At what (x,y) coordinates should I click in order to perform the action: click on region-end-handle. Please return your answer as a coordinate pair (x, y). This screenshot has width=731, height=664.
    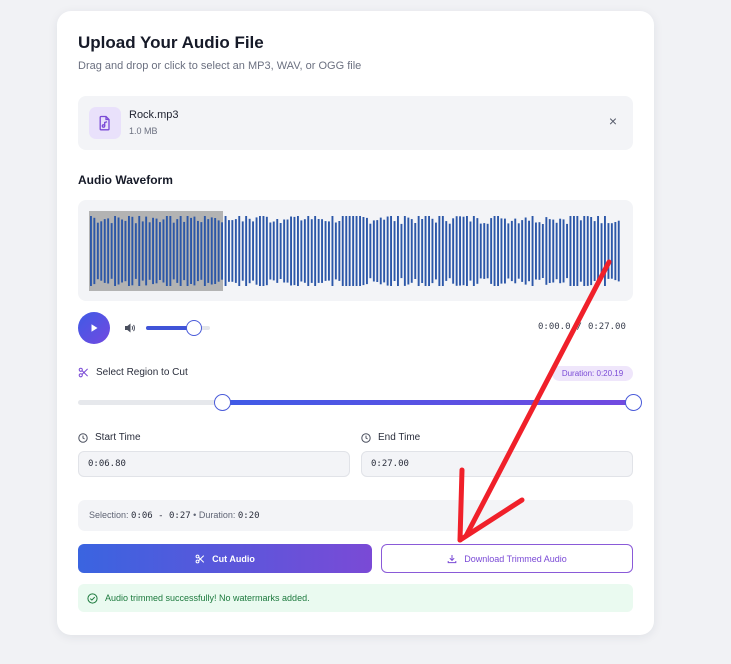
    Looking at the image, I should click on (633, 402).